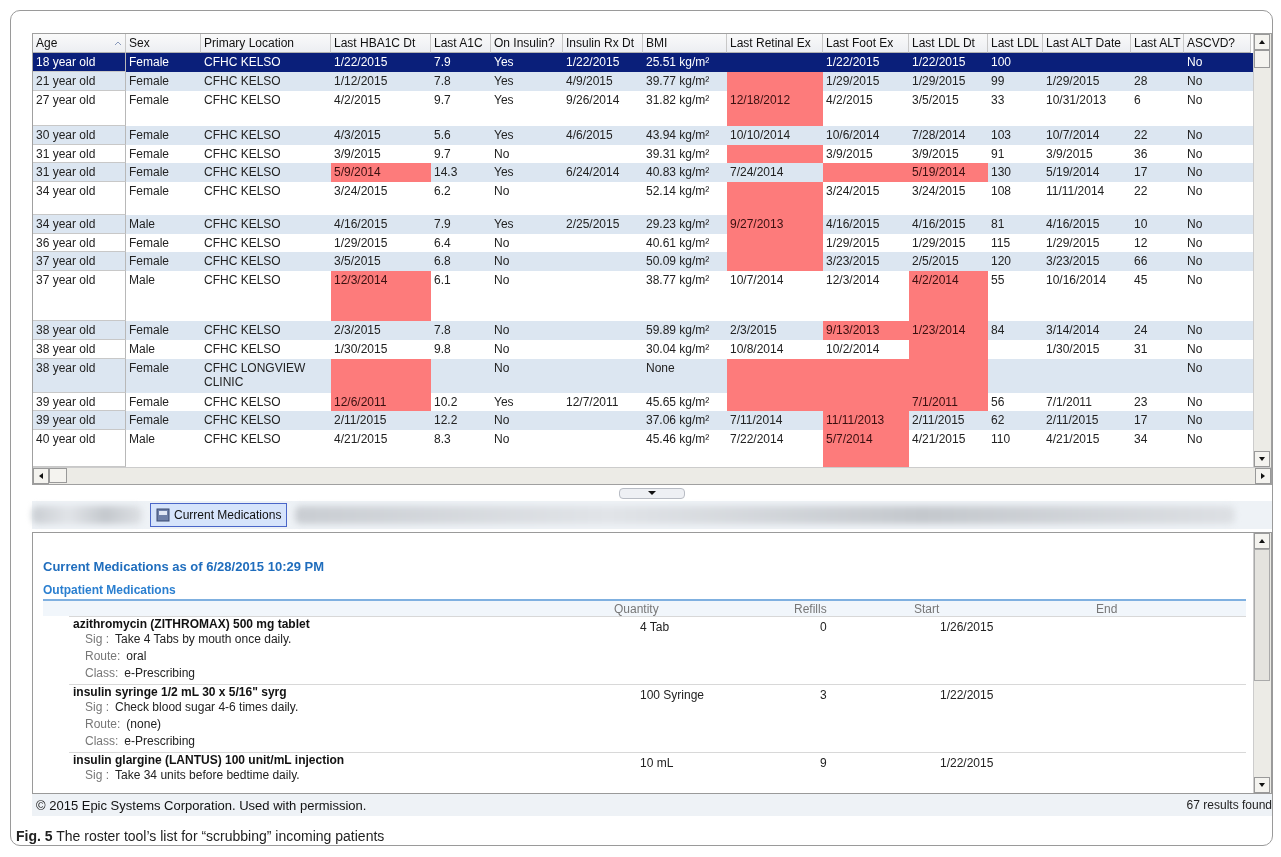 This screenshot has width=1281, height=857. What do you see at coordinates (652, 475) in the screenshot?
I see `horizontal-scrollbar` at bounding box center [652, 475].